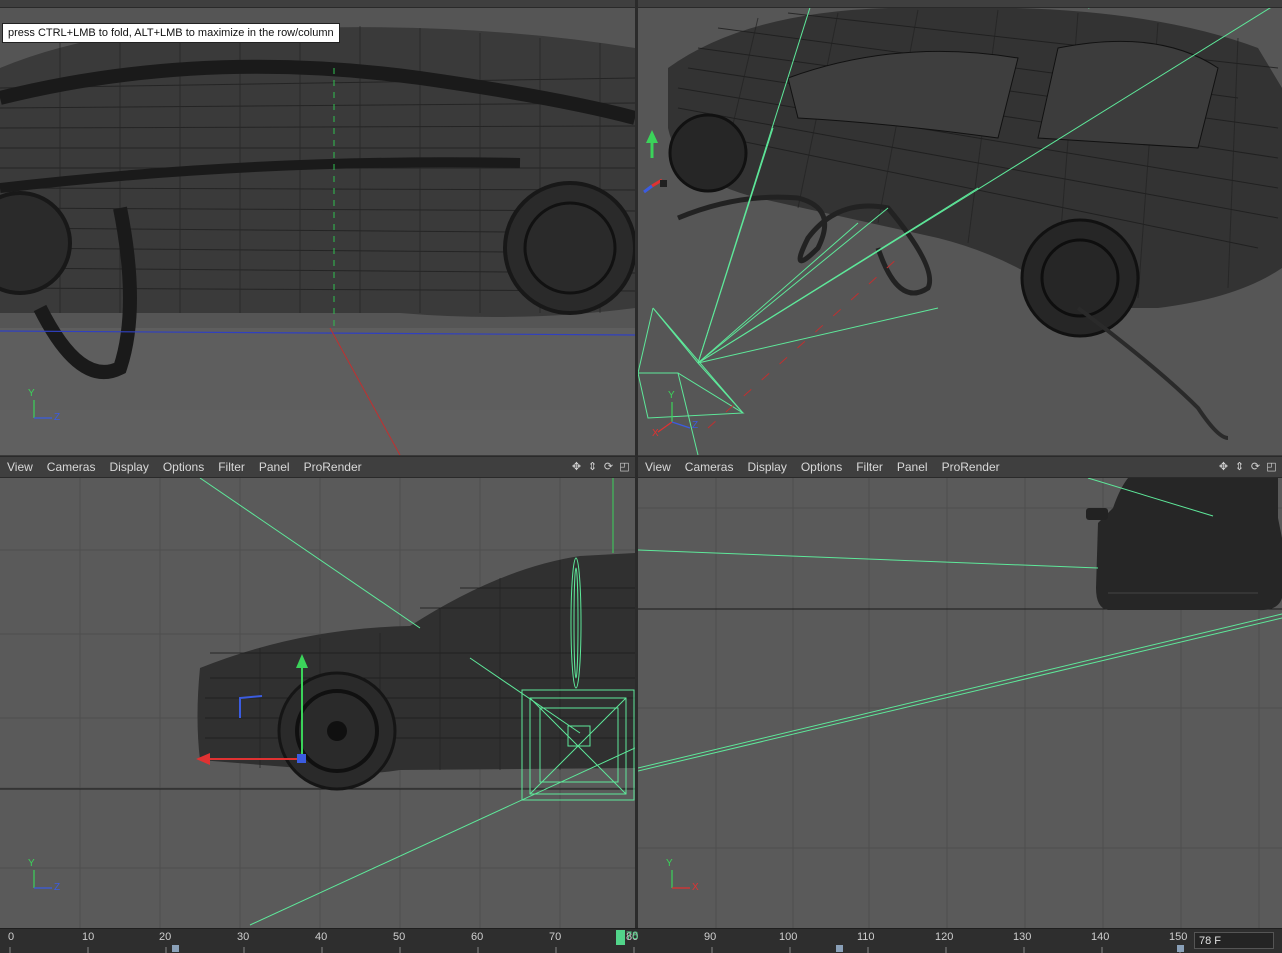  Describe the element at coordinates (48, 879) in the screenshot. I see `axis-gizmo-bottom-left: Y Z` at that location.